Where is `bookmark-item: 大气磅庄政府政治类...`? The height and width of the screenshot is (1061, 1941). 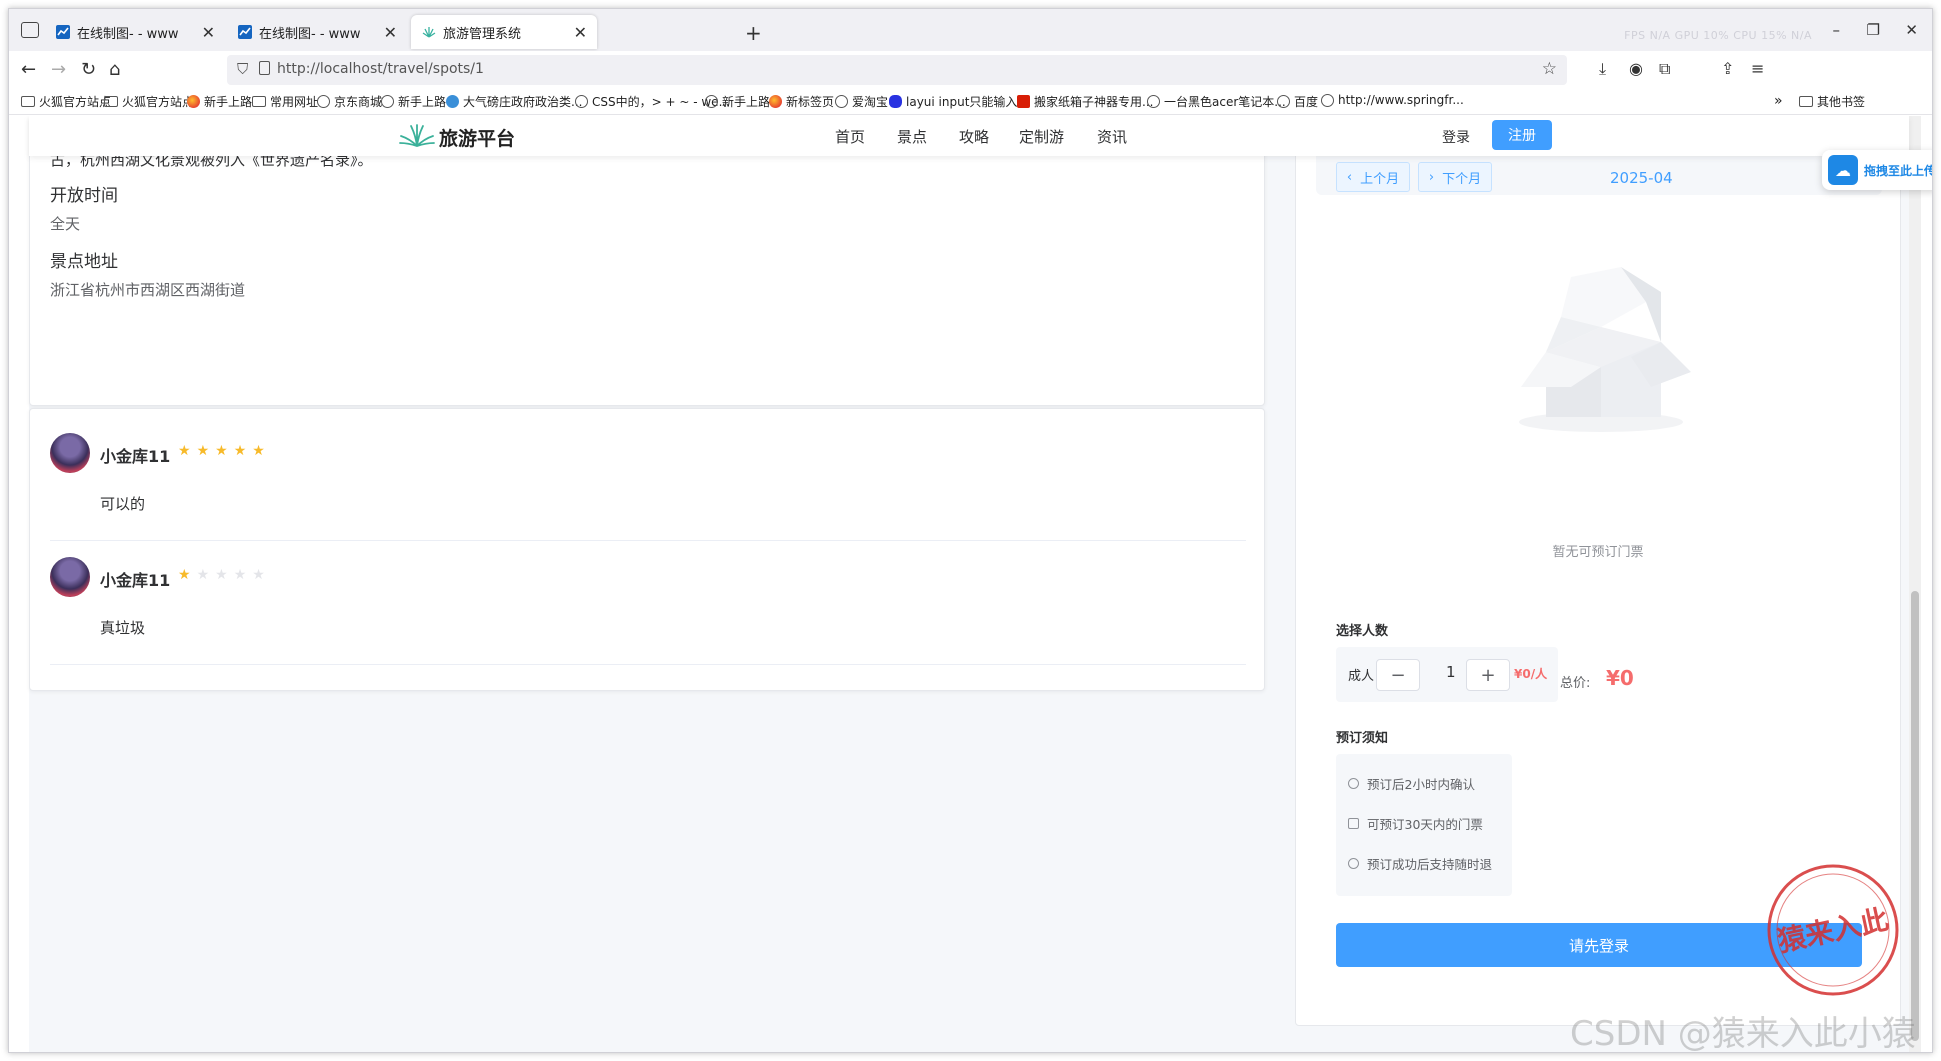
bookmark-item: 大气磅庄政府政治类... is located at coordinates (514, 101).